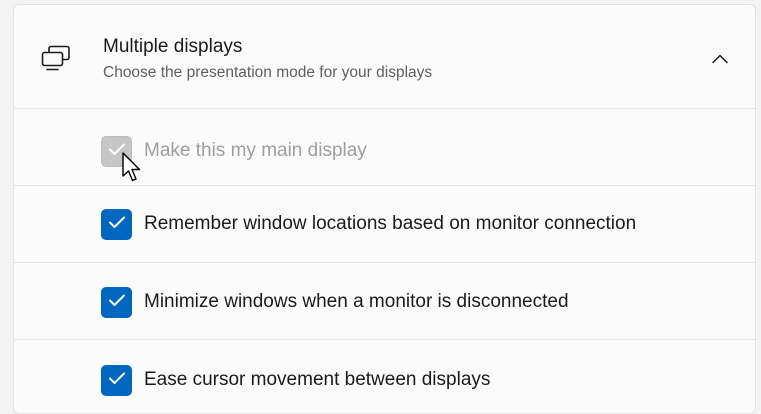 Image resolution: width=761 pixels, height=414 pixels. Describe the element at coordinates (57, 60) in the screenshot. I see `multiple-displays-icon` at that location.